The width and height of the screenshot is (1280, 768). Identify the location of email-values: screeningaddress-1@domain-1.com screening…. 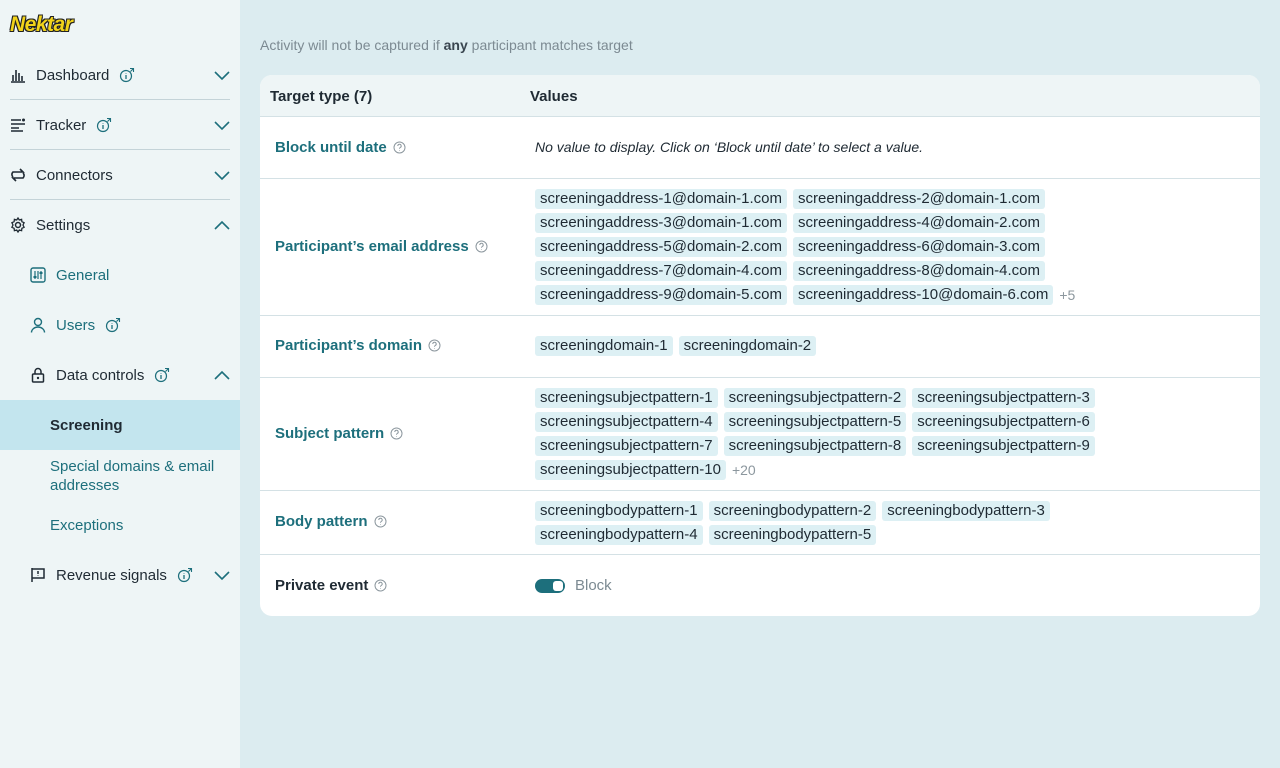
(815, 249).